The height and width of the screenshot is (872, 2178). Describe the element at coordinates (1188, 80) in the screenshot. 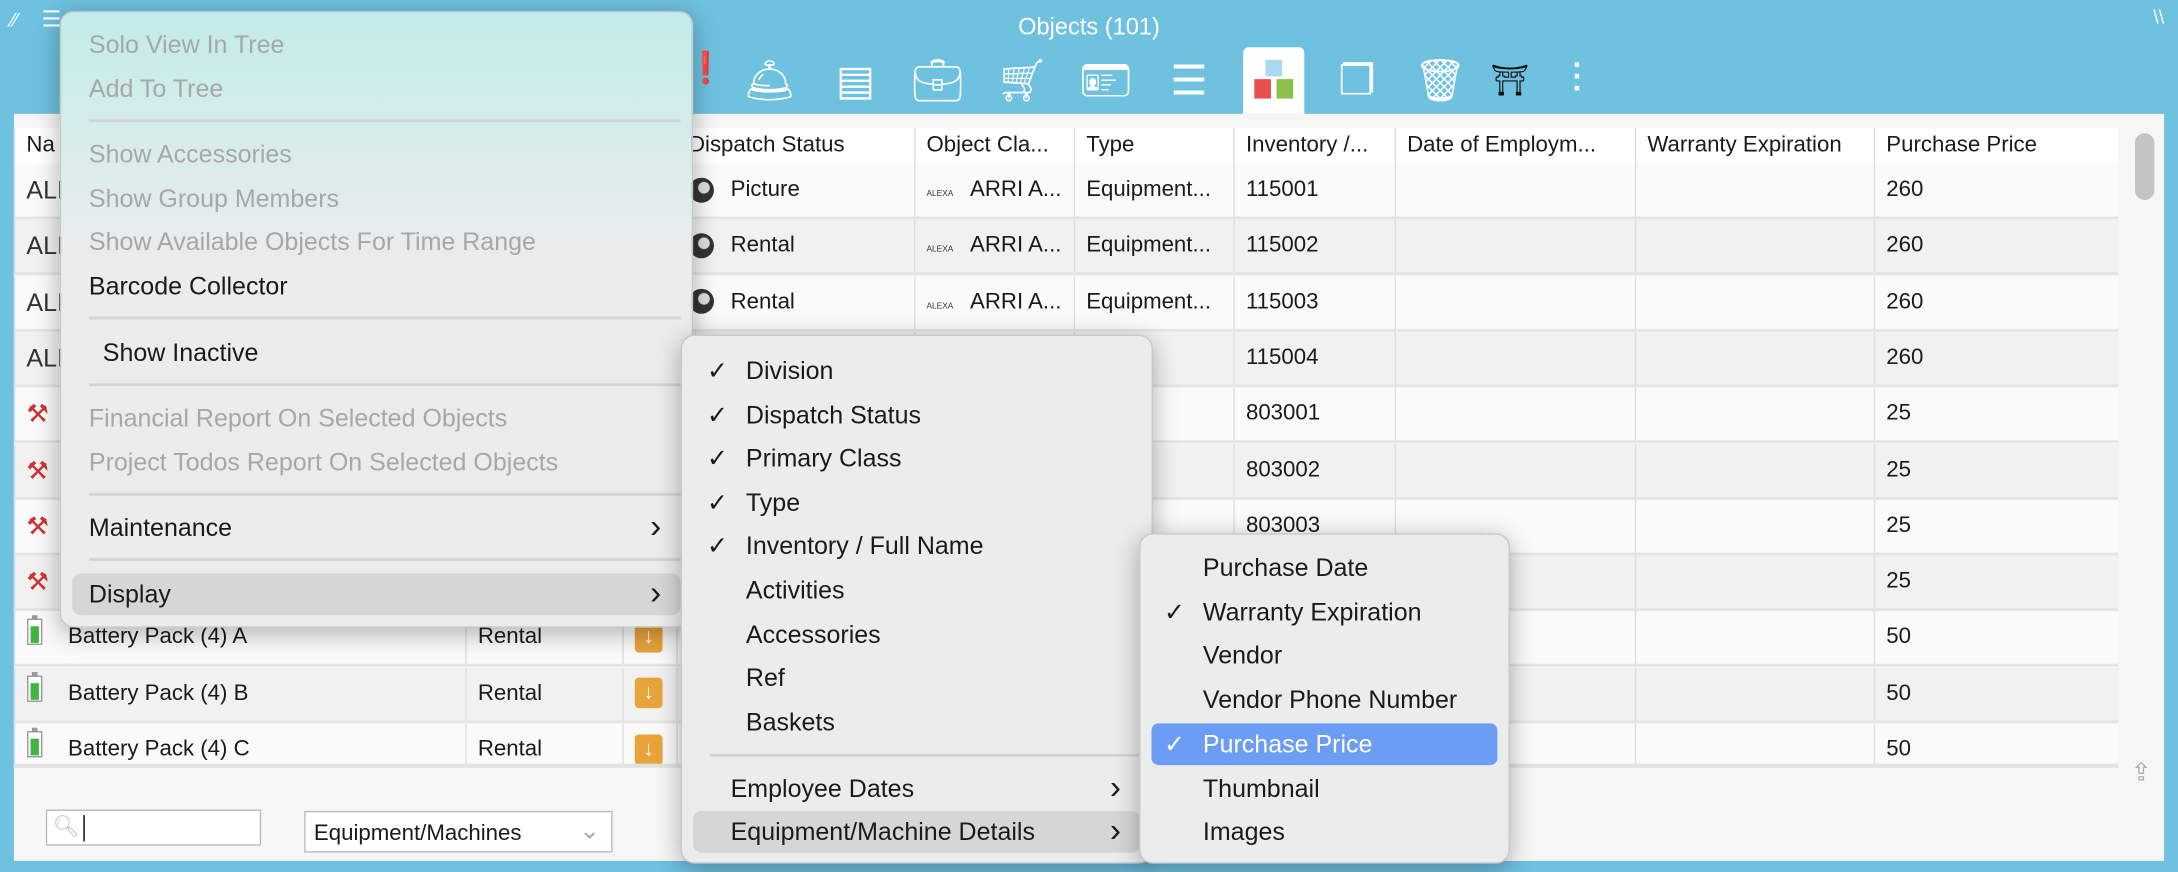

I see `list-icon: ☰` at that location.